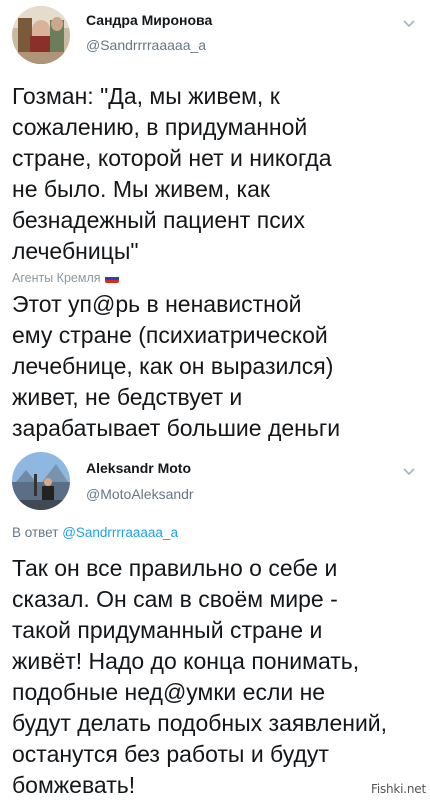 This screenshot has width=430, height=801. What do you see at coordinates (75, 251) in the screenshot?
I see `tweet-line: лечебницы"` at bounding box center [75, 251].